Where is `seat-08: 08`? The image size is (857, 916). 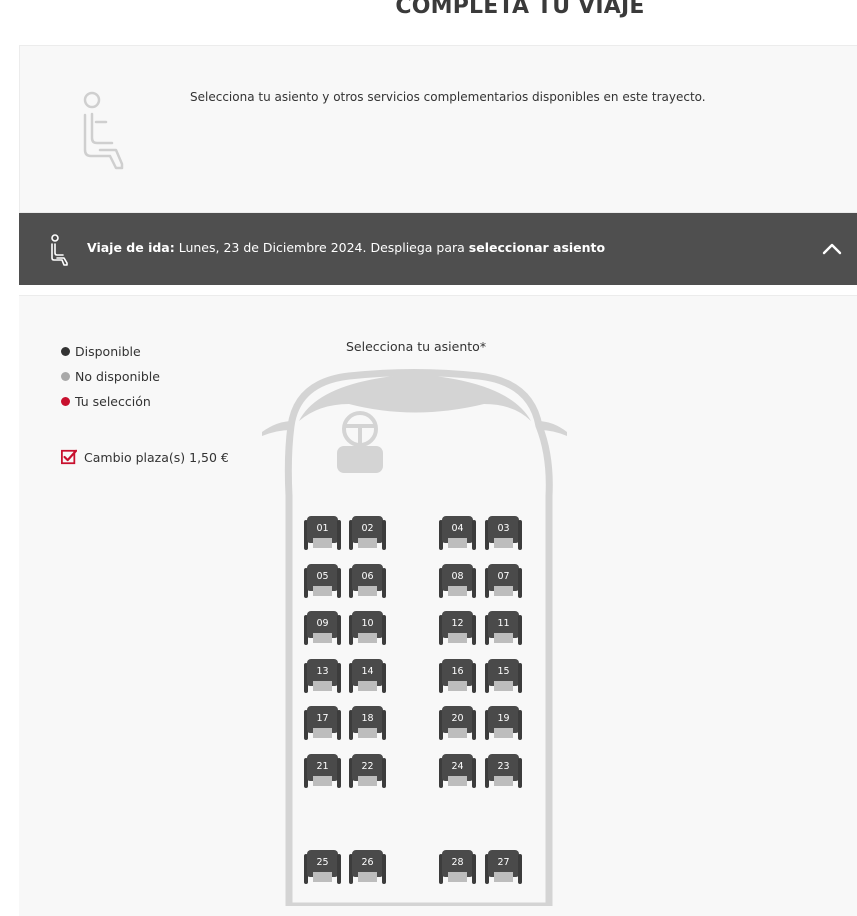 seat-08: 08 is located at coordinates (457, 581).